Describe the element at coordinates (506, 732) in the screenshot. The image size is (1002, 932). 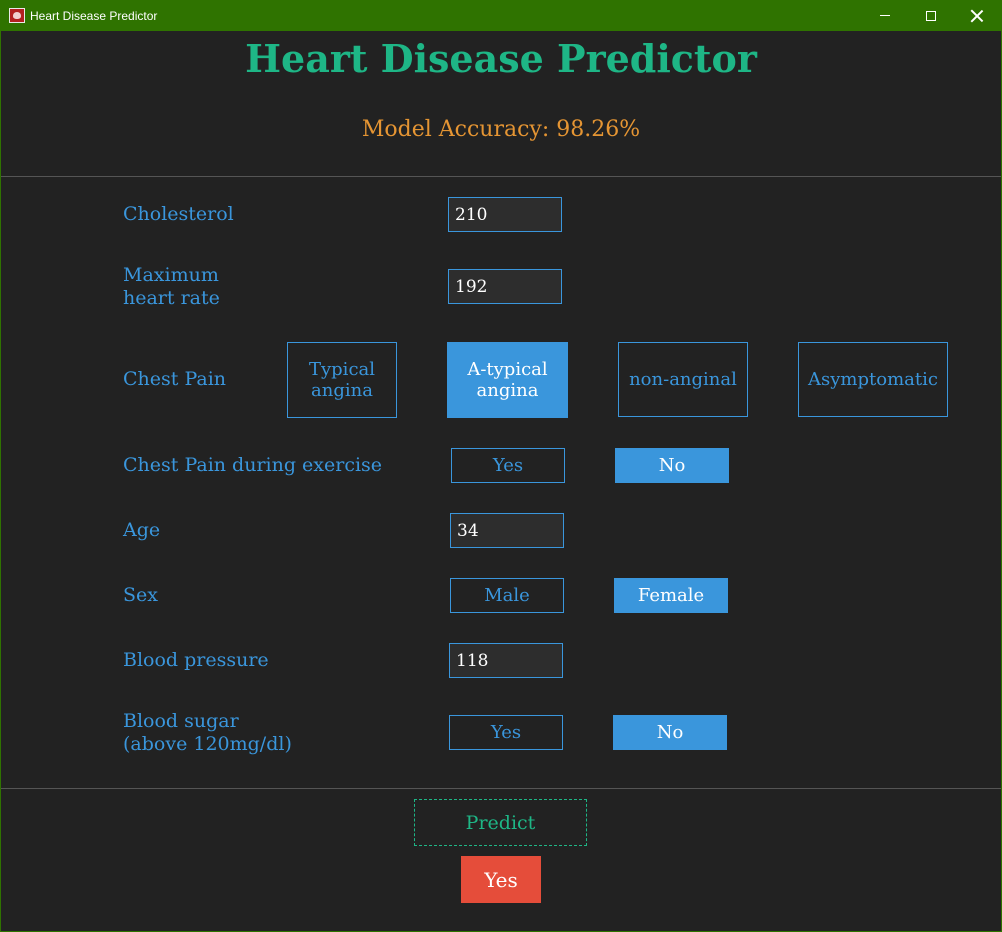
I see `blood-sugar-yes-button: Yes` at that location.